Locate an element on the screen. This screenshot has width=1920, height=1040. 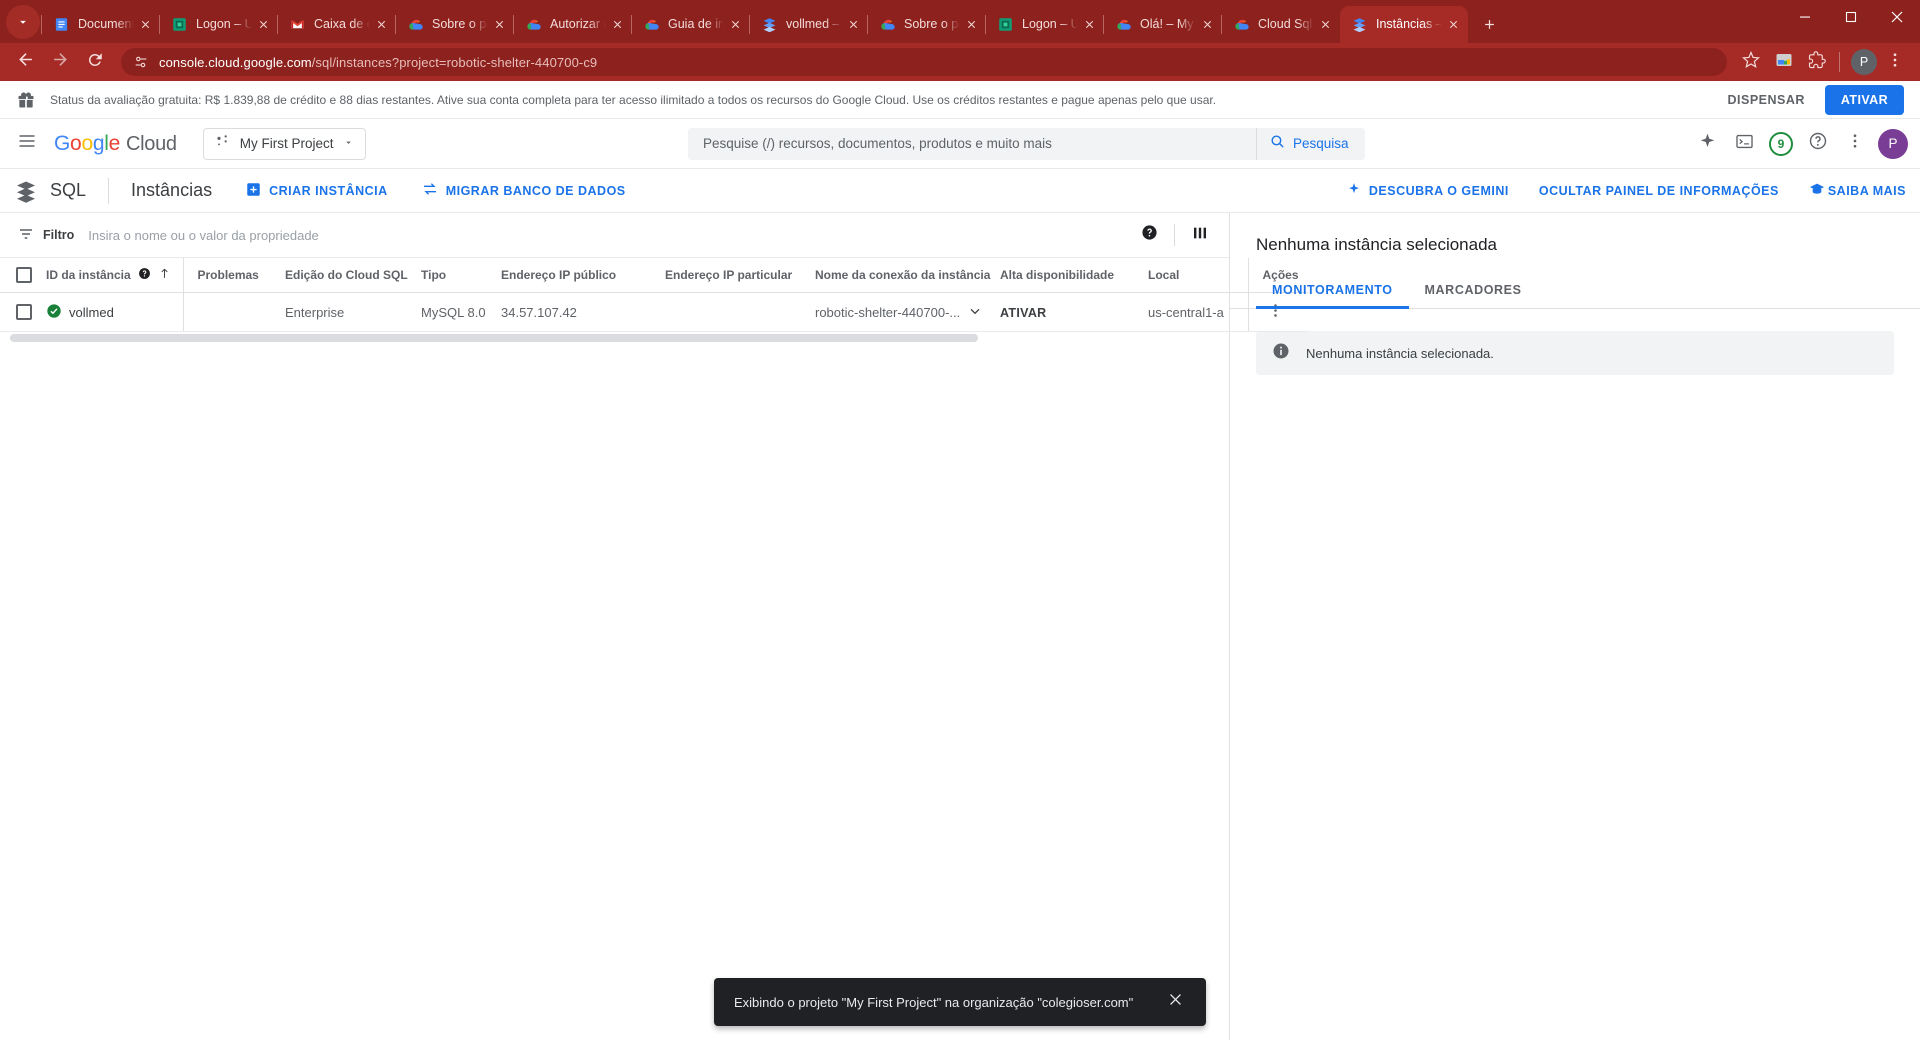
logo-letter-e: e is located at coordinates (114, 143).